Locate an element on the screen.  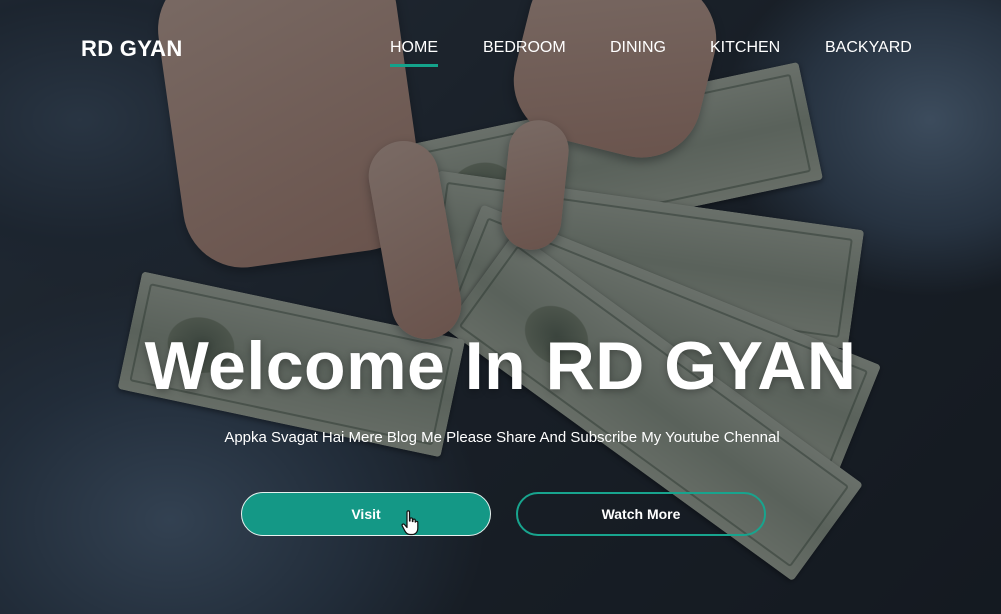
nav-item-backyard: BACKYARD is located at coordinates (868, 48).